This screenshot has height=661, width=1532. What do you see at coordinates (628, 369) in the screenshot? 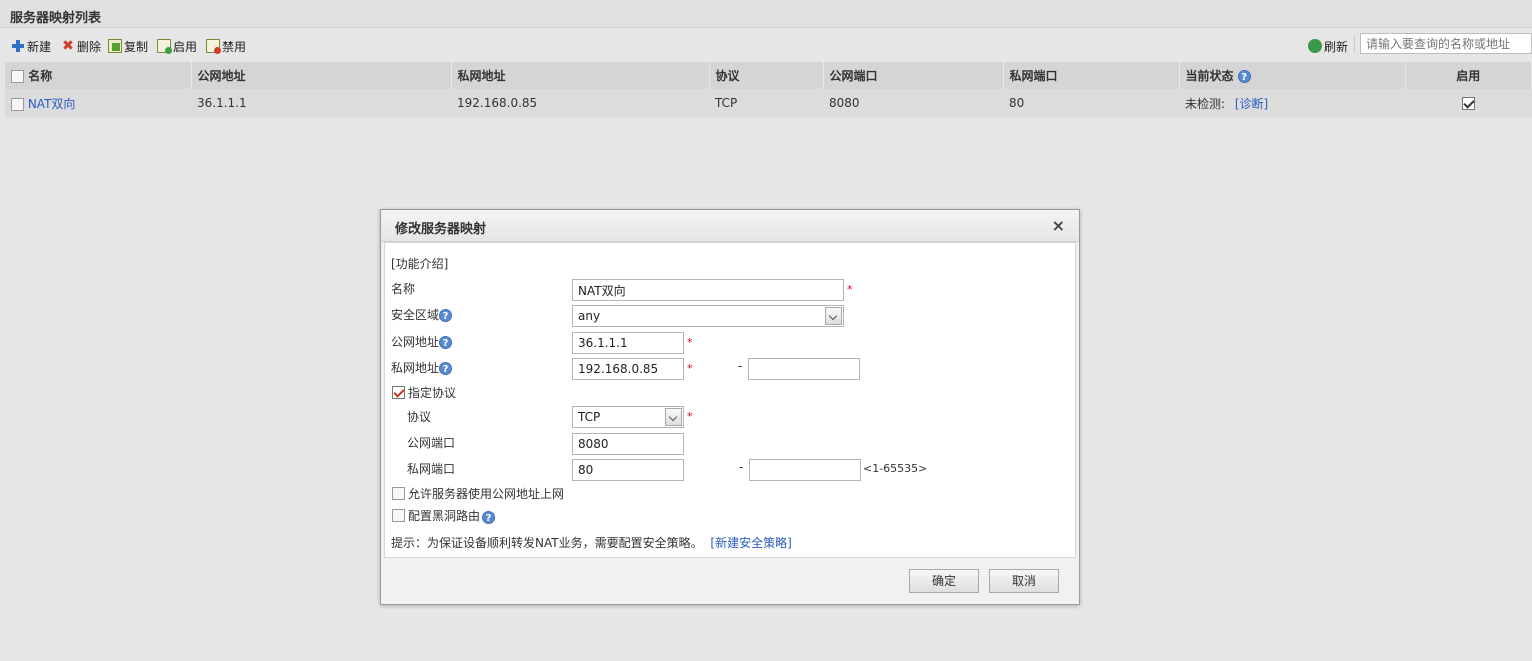
I see `private-address-field` at bounding box center [628, 369].